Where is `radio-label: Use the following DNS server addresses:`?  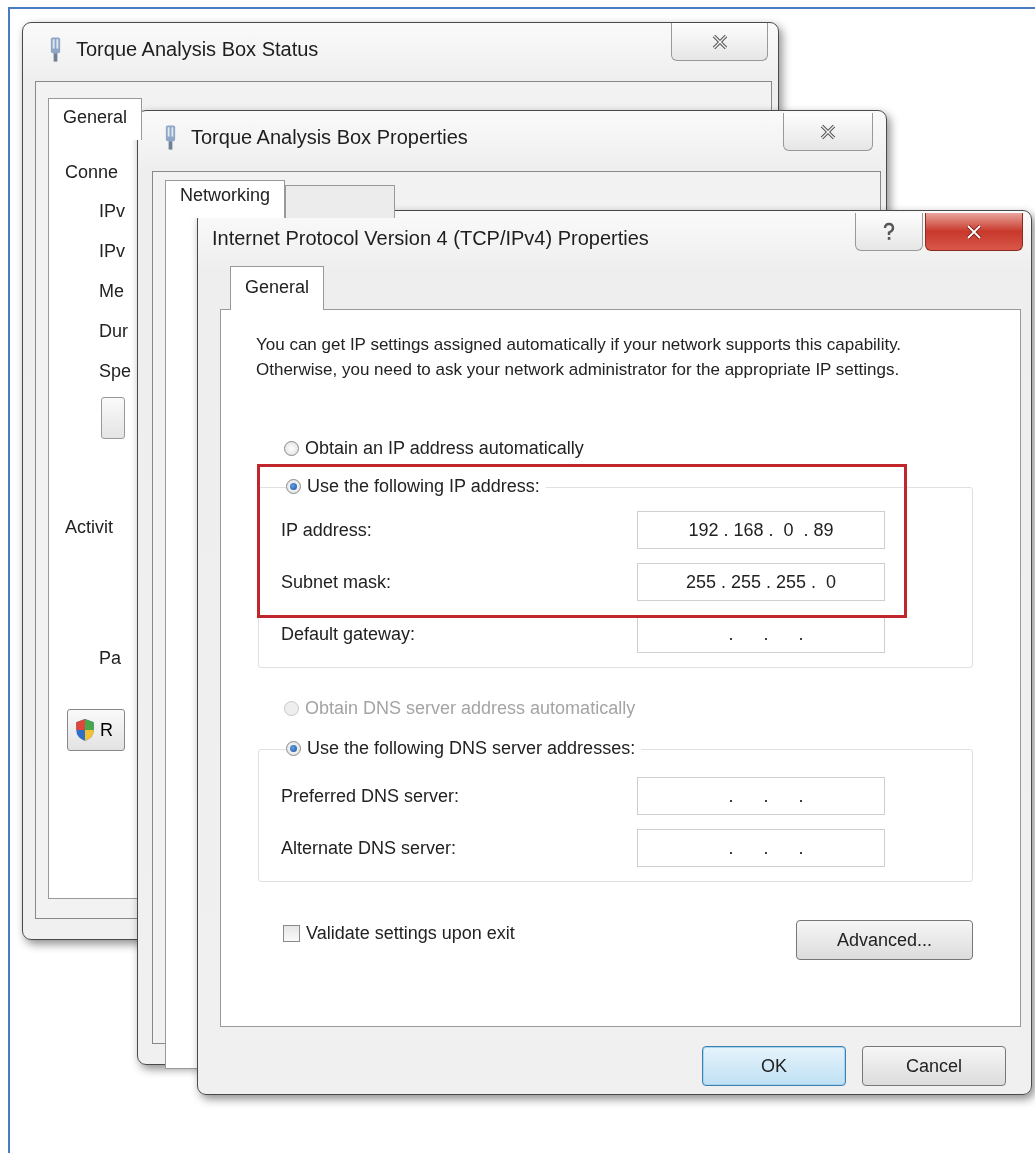
radio-label: Use the following DNS server addresses: is located at coordinates (471, 748).